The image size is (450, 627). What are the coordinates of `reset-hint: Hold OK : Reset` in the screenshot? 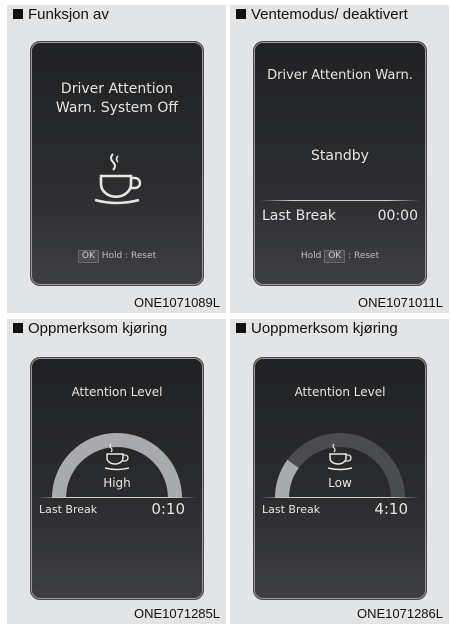 It's located at (340, 256).